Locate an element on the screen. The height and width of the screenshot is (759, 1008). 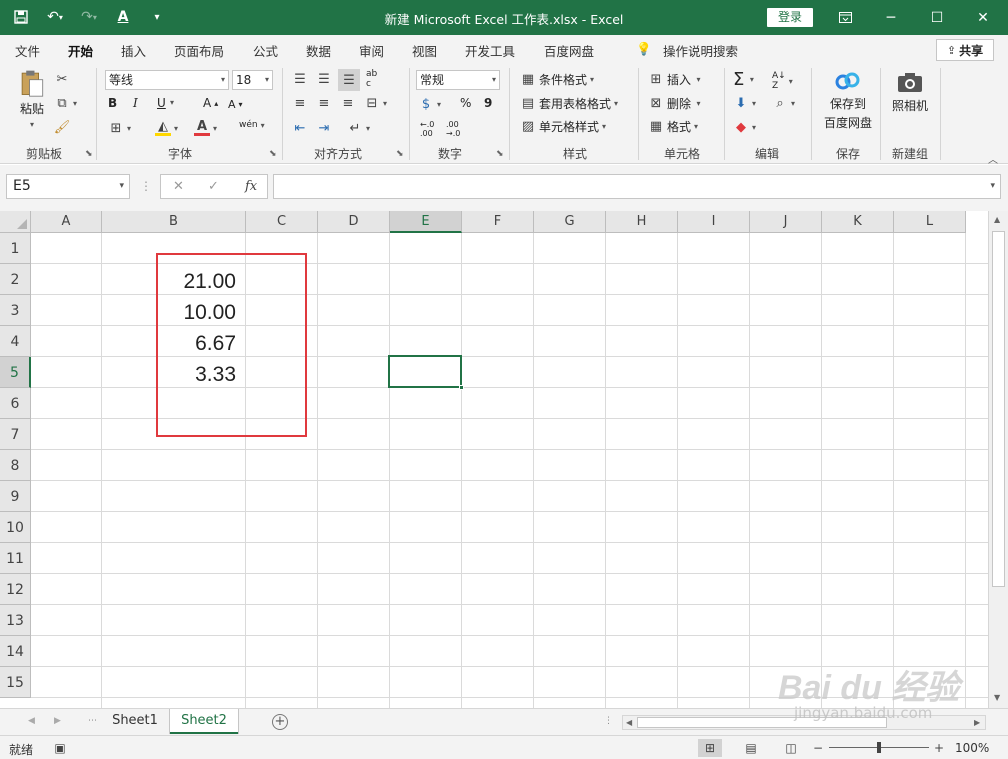
tab-file: 文件 is located at coordinates (27, 50).